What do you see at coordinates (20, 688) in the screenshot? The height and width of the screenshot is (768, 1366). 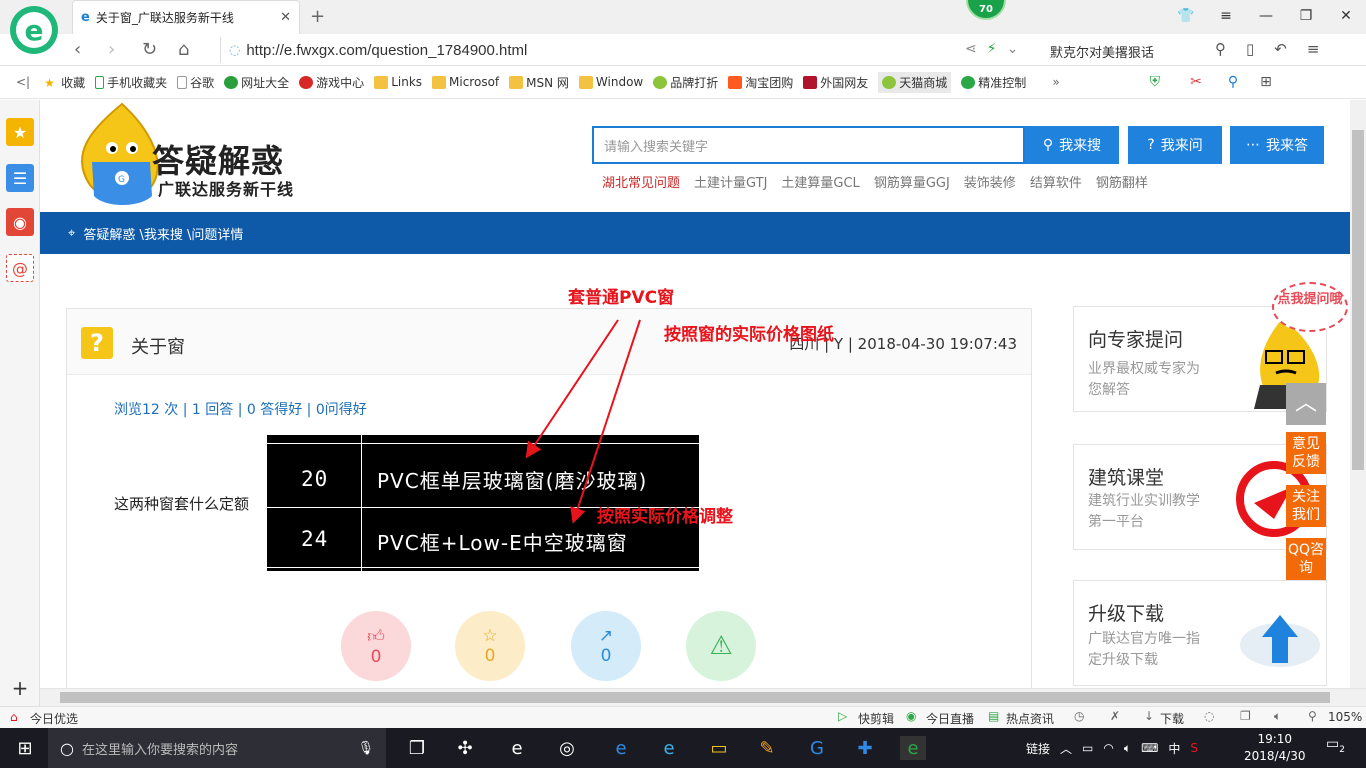 I see `add-icon: +` at bounding box center [20, 688].